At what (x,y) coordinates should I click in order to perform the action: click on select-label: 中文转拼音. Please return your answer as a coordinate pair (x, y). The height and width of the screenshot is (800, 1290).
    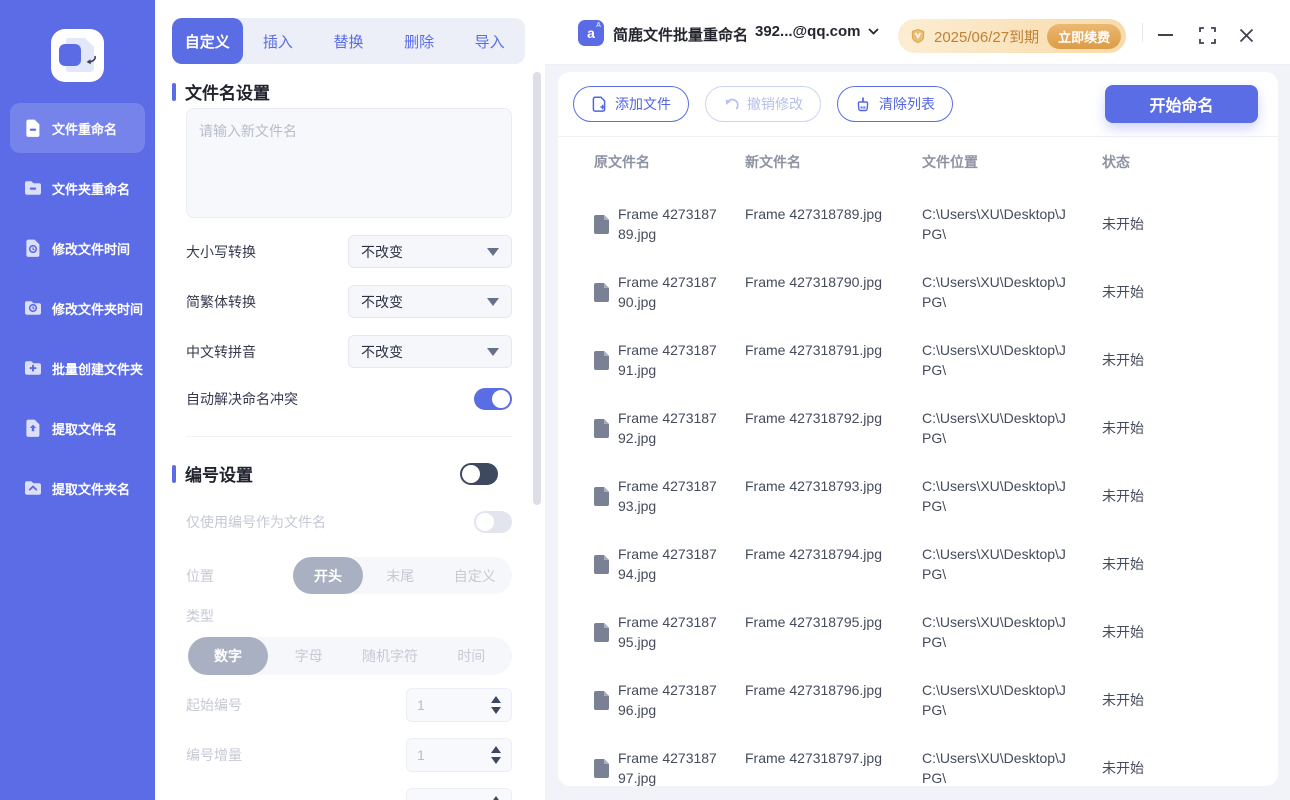
    Looking at the image, I should click on (221, 351).